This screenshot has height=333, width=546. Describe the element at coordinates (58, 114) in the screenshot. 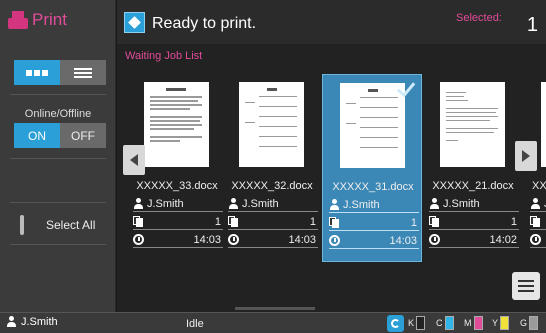

I see `online-offline-label: Online/Offline` at that location.